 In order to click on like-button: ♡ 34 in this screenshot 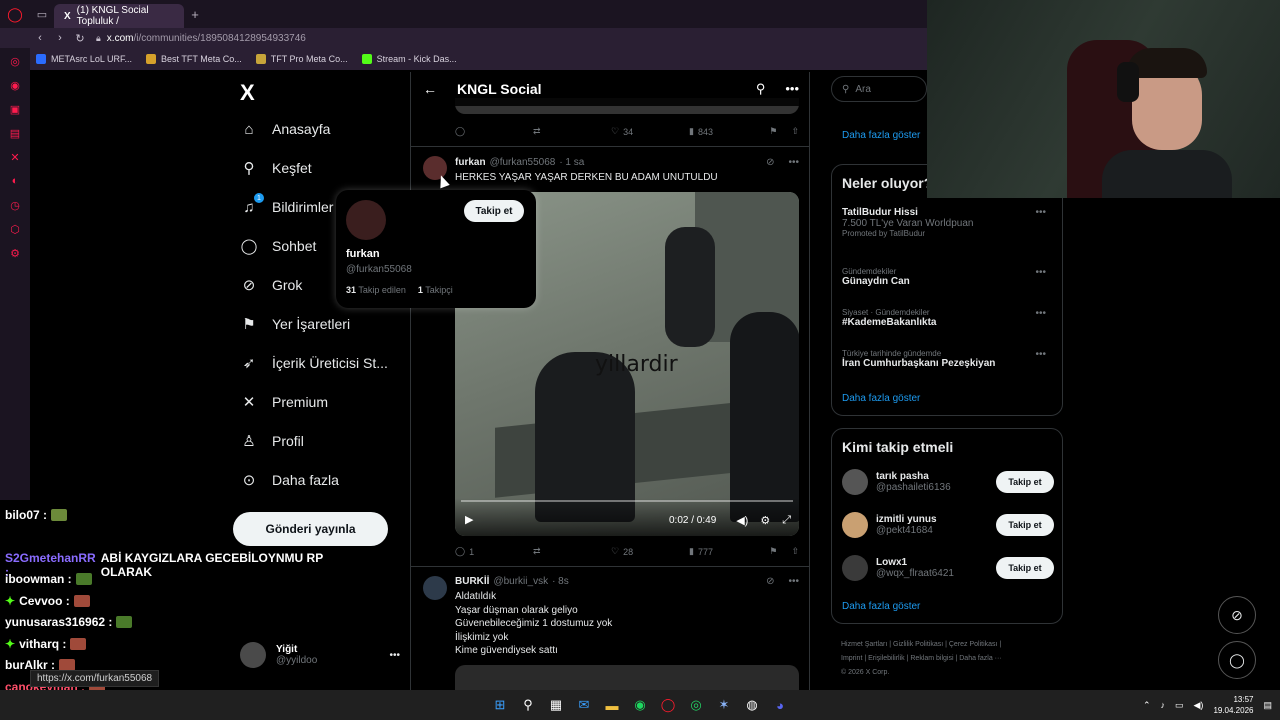, I will do `click(650, 131)`.